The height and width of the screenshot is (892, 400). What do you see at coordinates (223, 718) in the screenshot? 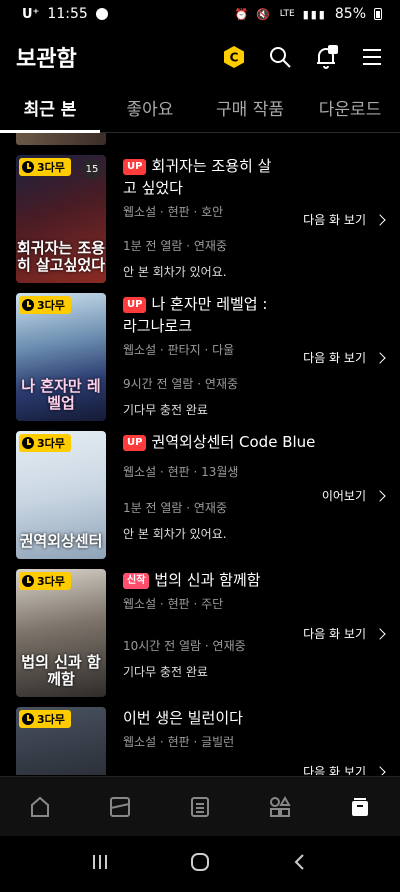
I see `item-title: 이번 생은 빌런이다` at bounding box center [223, 718].